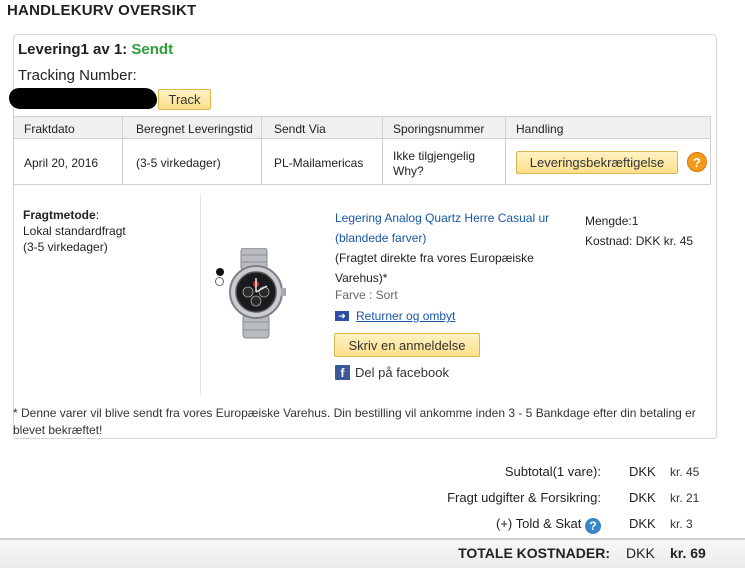 This screenshot has width=745, height=586. I want to click on freight-cost-amount: kr. 21, so click(685, 498).